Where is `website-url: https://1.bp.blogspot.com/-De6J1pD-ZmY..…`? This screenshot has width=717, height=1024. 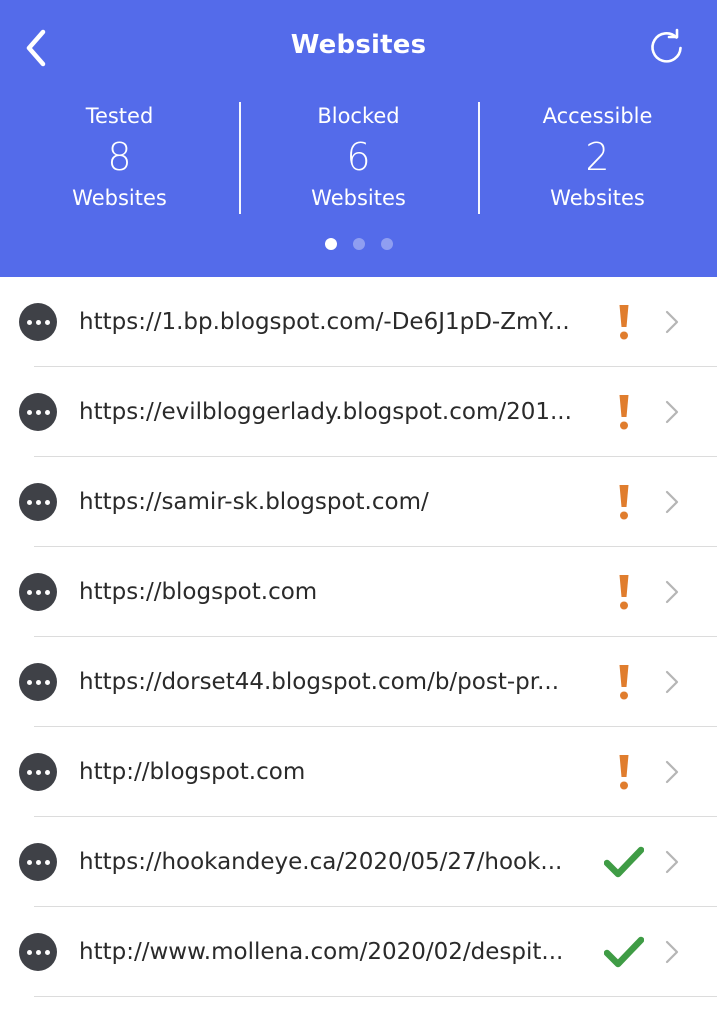 website-url: https://1.bp.blogspot.com/-De6J1pD-ZmY..… is located at coordinates (324, 322).